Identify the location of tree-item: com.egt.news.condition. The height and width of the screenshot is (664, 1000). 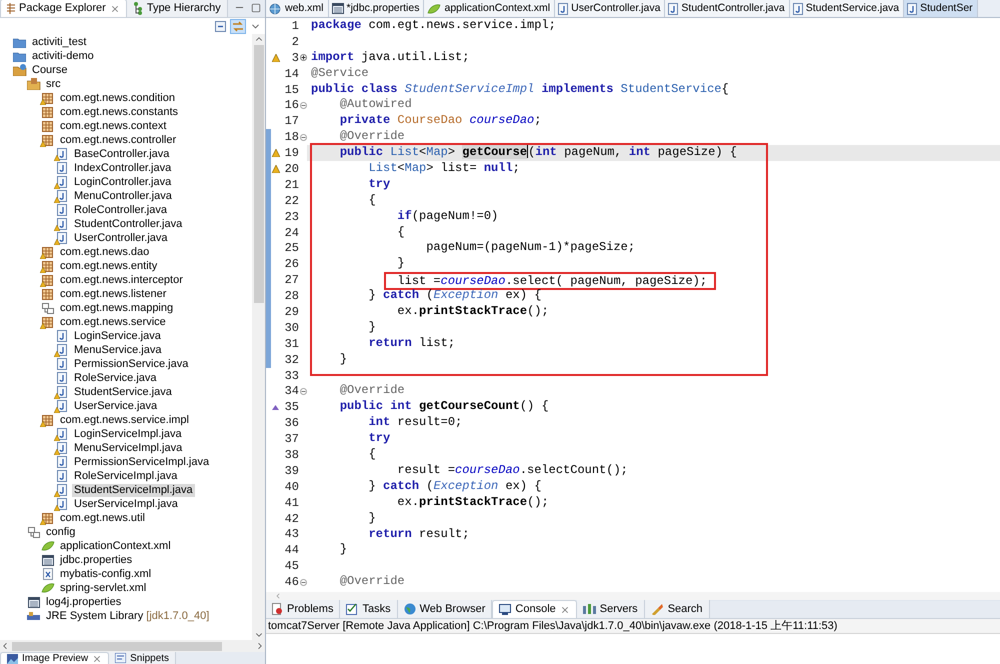
(117, 98).